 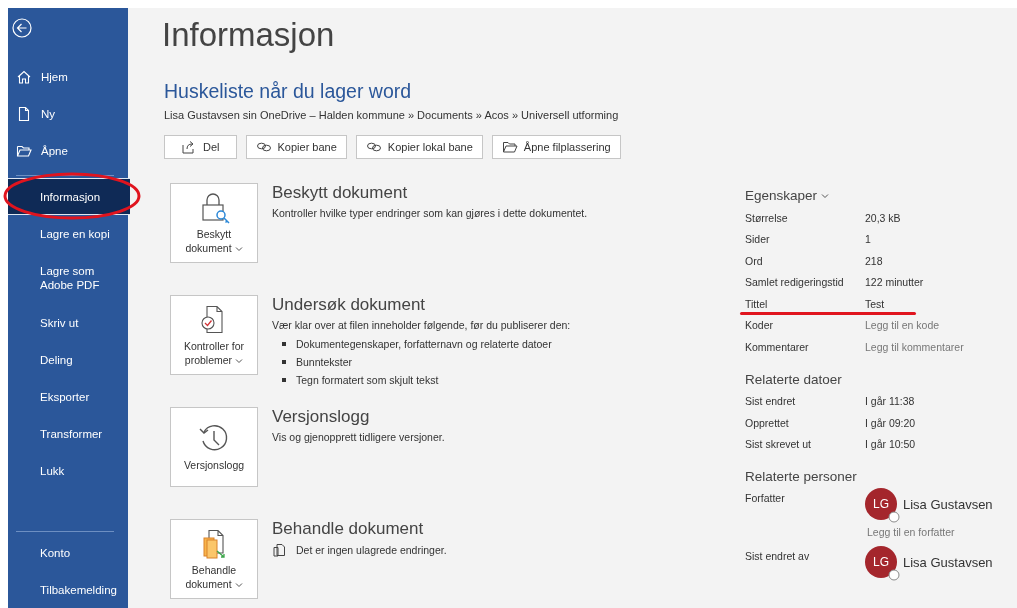 What do you see at coordinates (68, 76) in the screenshot?
I see `sidebar-item: Hjem` at bounding box center [68, 76].